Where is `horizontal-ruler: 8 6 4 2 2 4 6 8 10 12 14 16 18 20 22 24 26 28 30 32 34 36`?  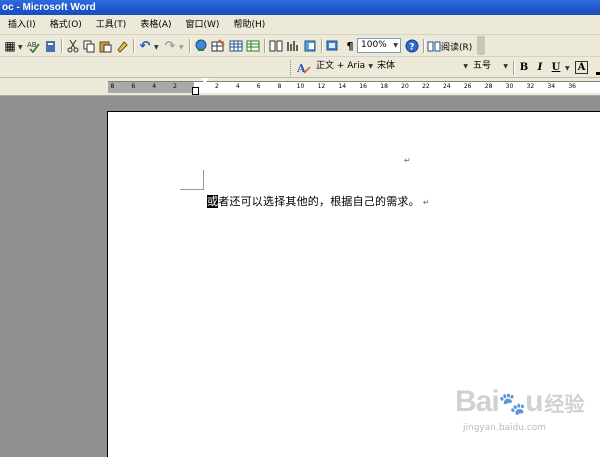 horizontal-ruler: 8 6 4 2 2 4 6 8 10 12 14 16 18 20 22 24 26 28 30 32 34 36 is located at coordinates (300, 86).